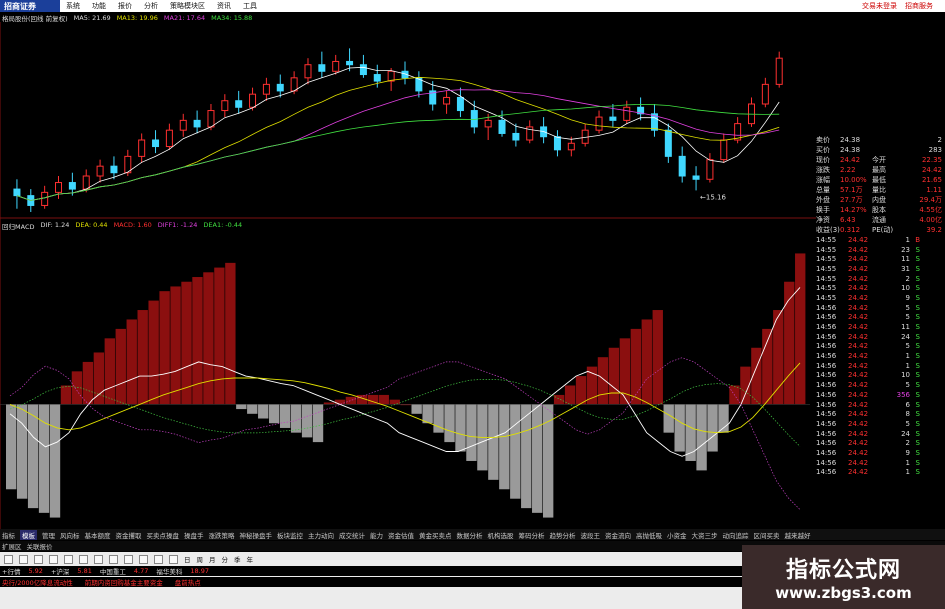 This screenshot has width=945, height=609. Describe the element at coordinates (237, 559) in the screenshot. I see `period-button: 季` at that location.